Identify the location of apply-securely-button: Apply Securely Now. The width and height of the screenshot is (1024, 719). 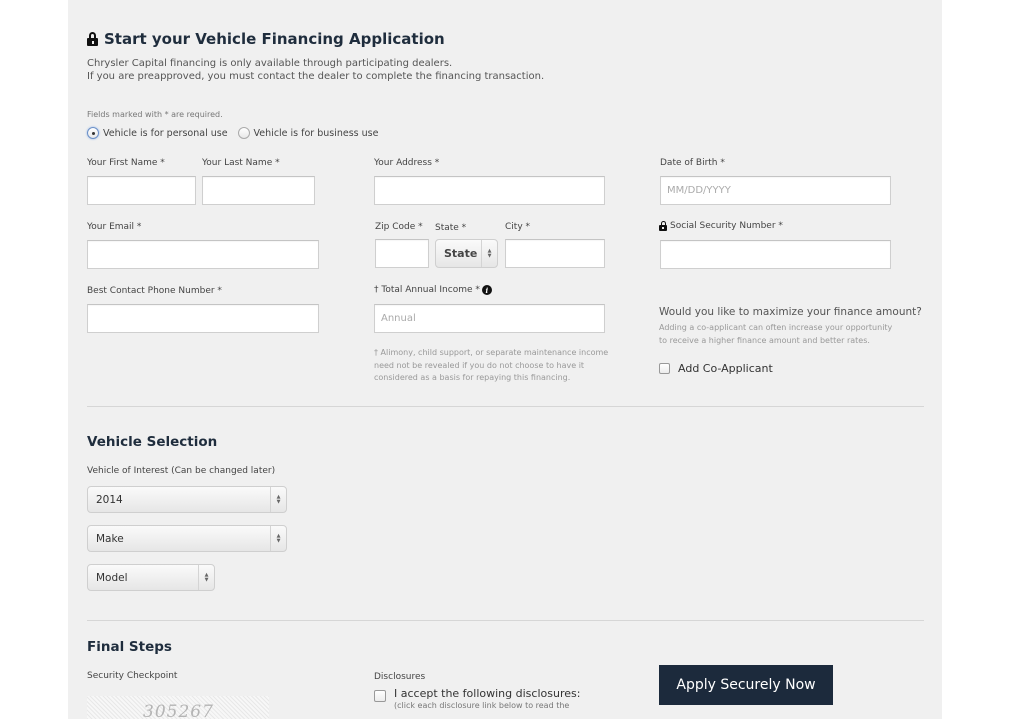
(746, 685).